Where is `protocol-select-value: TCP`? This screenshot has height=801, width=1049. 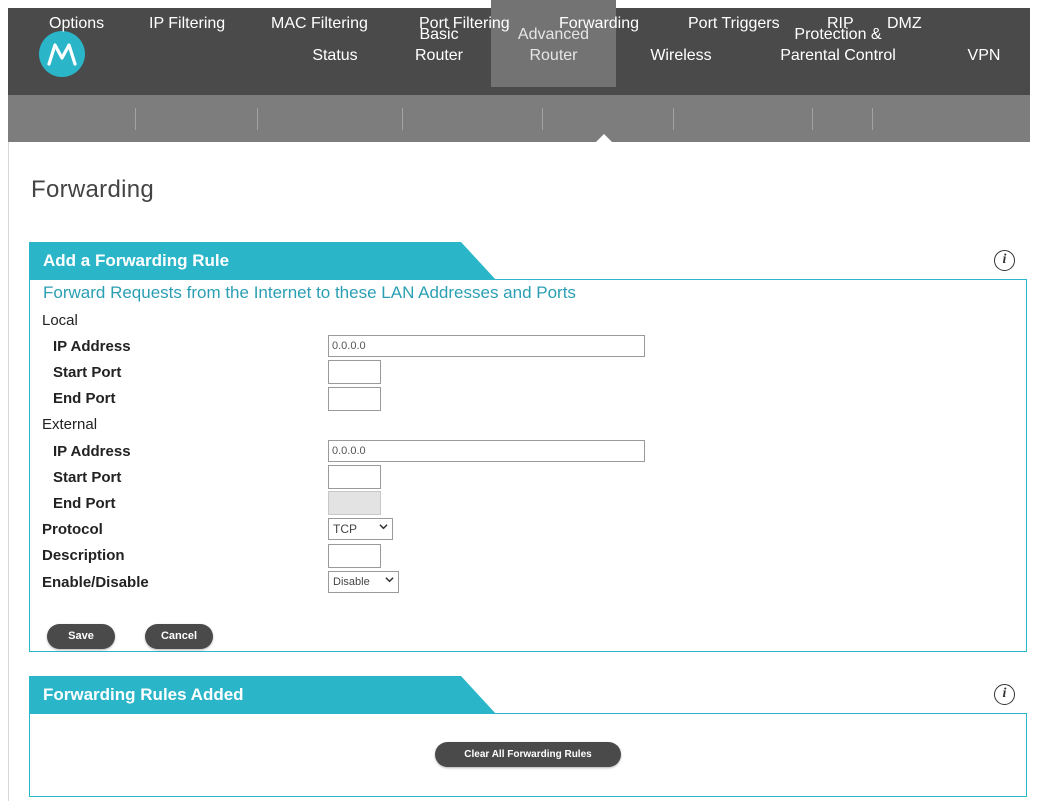
protocol-select-value: TCP is located at coordinates (345, 529).